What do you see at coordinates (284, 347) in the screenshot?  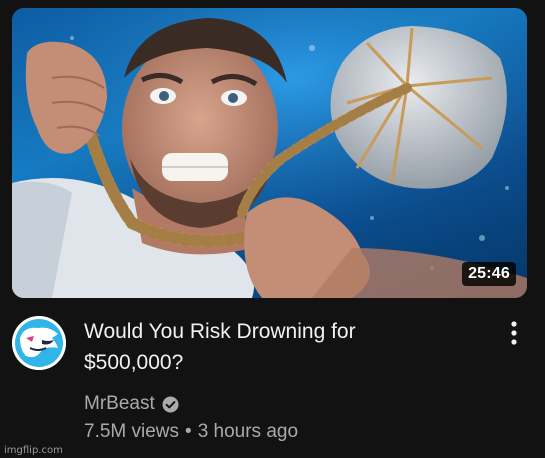 I see `video-title: Would You Risk Drowning for $500,000?` at bounding box center [284, 347].